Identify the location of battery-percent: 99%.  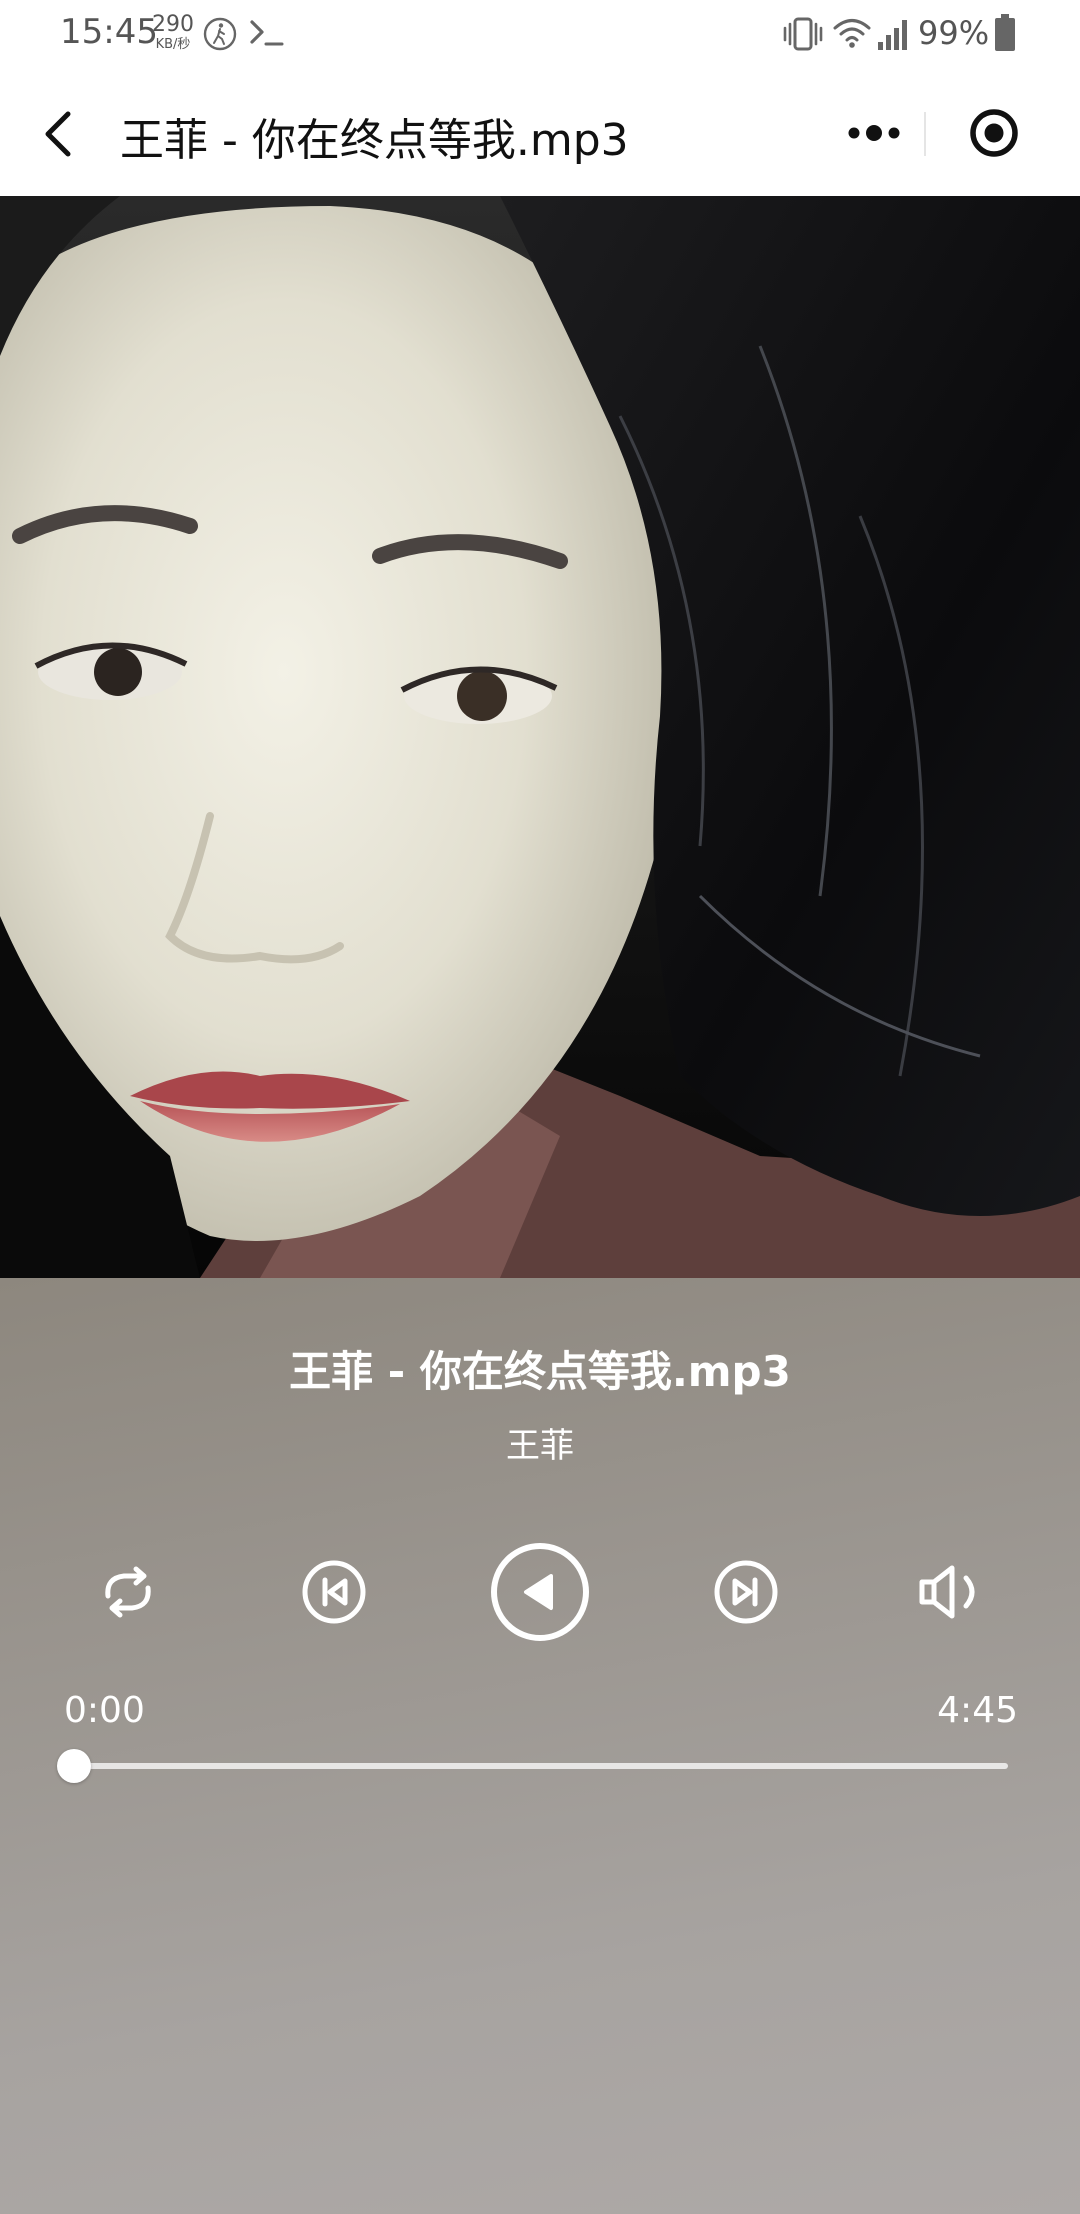
(954, 33).